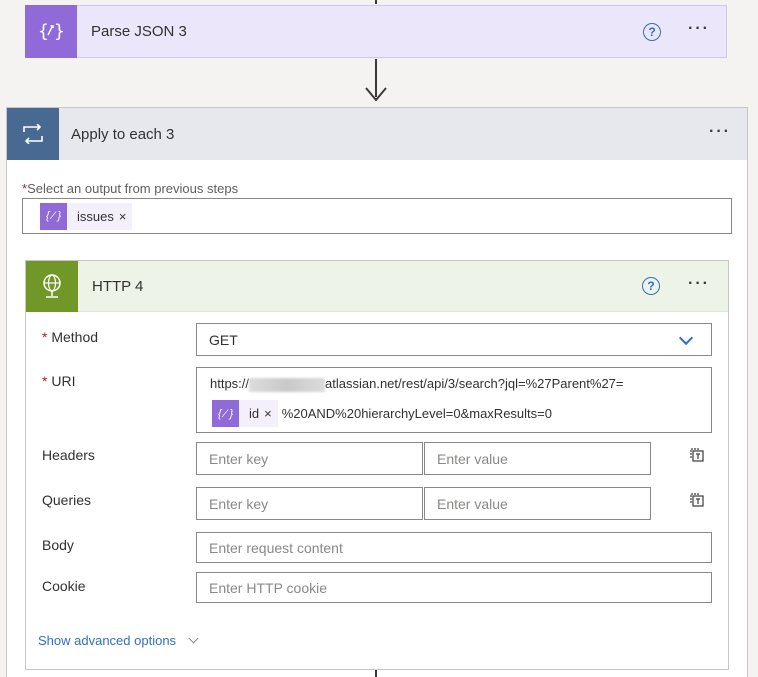 The height and width of the screenshot is (677, 758). Describe the element at coordinates (118, 286) in the screenshot. I see `http-title: HTTP 4` at that location.